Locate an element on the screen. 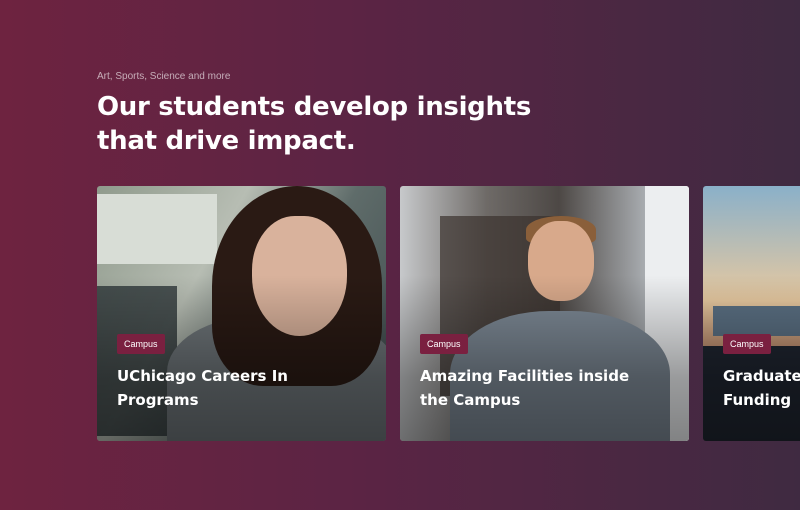  card-title-line-2: the Campus is located at coordinates (470, 400).